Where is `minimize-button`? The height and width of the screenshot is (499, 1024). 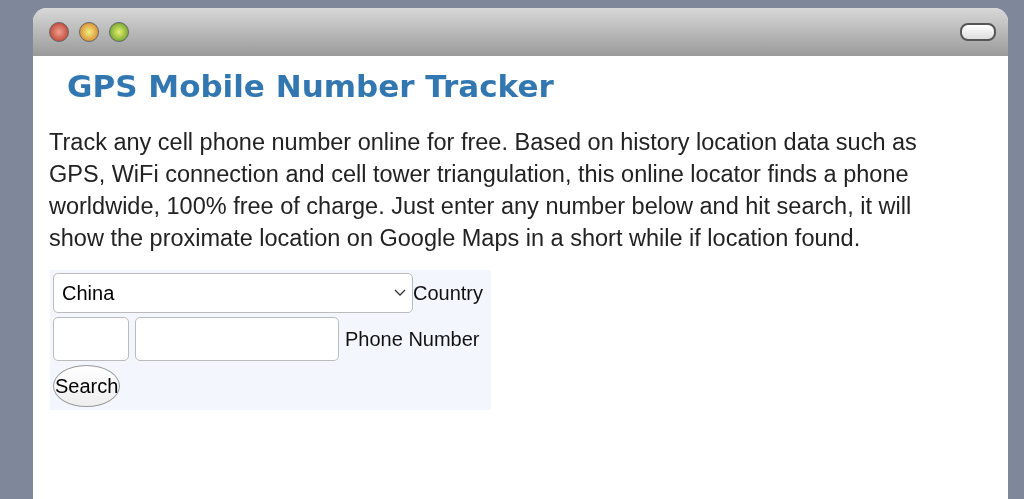 minimize-button is located at coordinates (89, 32).